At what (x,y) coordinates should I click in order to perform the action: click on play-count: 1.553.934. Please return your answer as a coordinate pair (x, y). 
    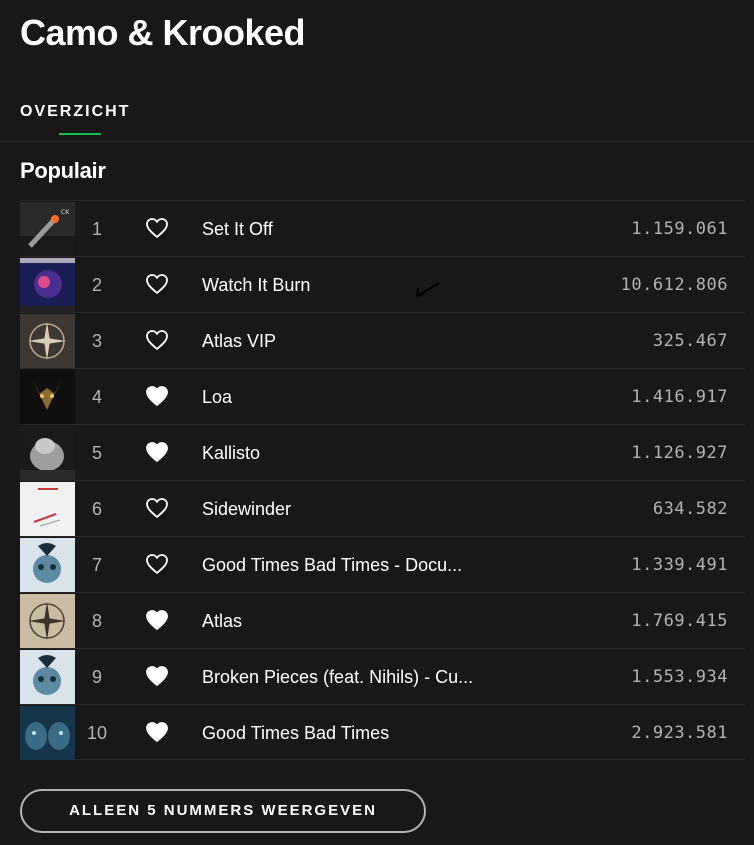
    Looking at the image, I should click on (679, 677).